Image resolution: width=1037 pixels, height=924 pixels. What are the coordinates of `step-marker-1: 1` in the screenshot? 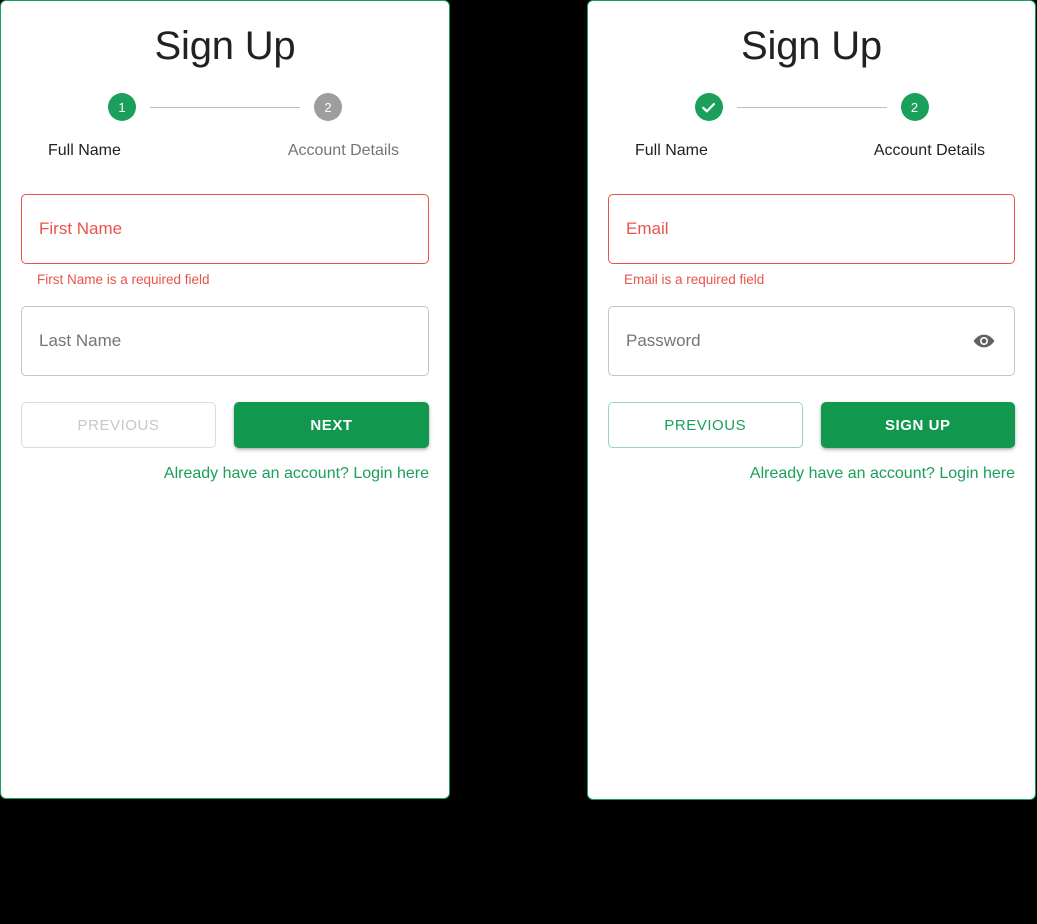 It's located at (122, 107).